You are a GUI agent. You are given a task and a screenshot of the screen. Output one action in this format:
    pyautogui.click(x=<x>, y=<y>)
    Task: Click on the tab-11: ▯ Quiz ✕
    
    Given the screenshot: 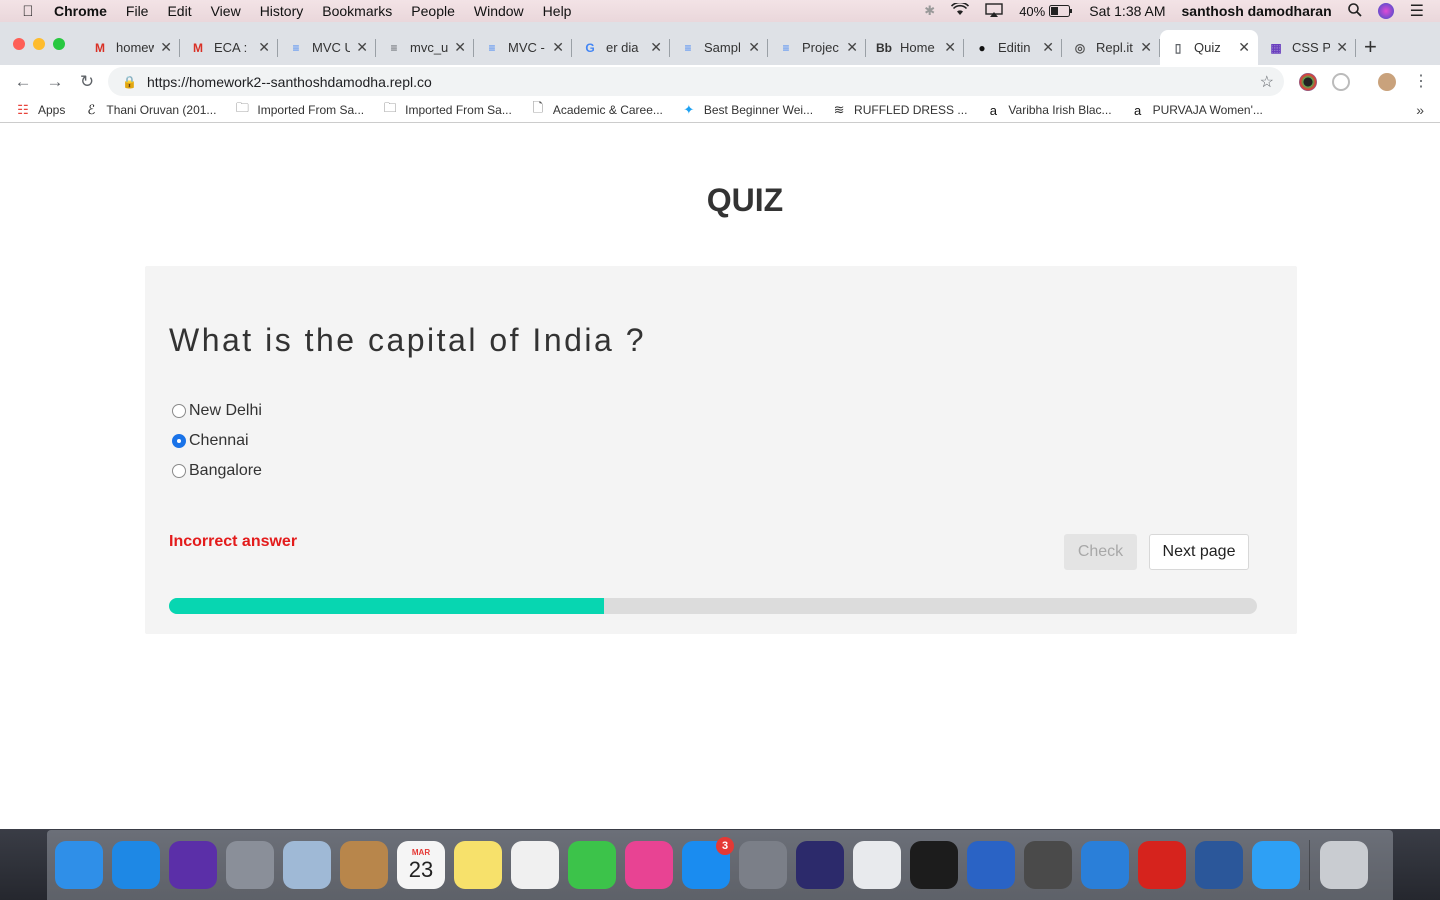 What is the action you would take?
    pyautogui.click(x=1209, y=47)
    